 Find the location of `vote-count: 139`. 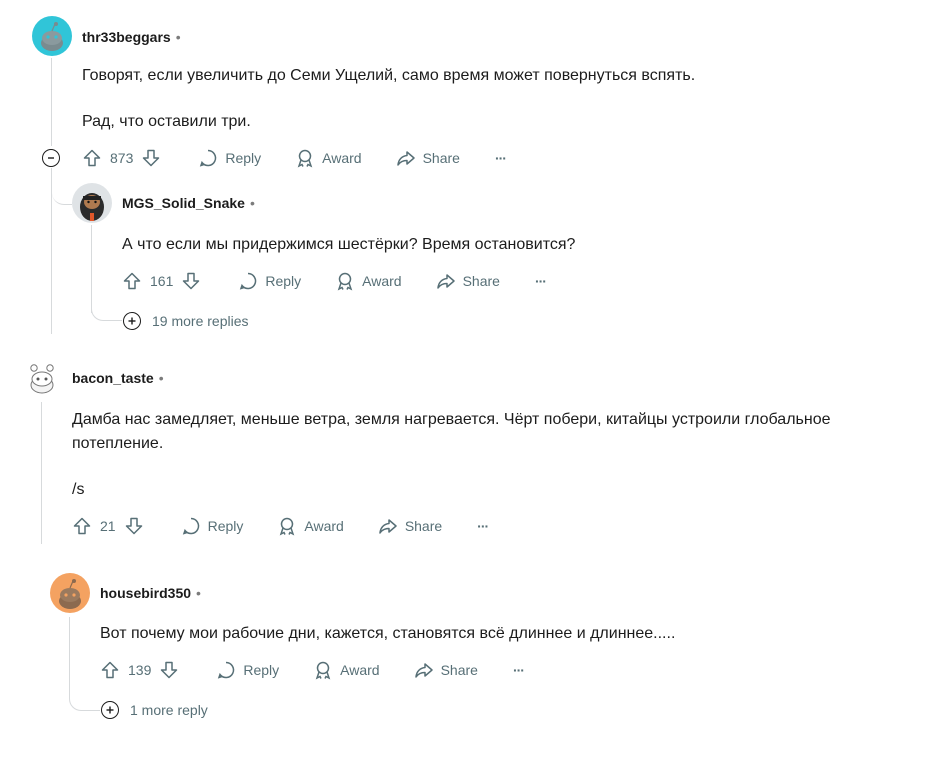

vote-count: 139 is located at coordinates (140, 670).